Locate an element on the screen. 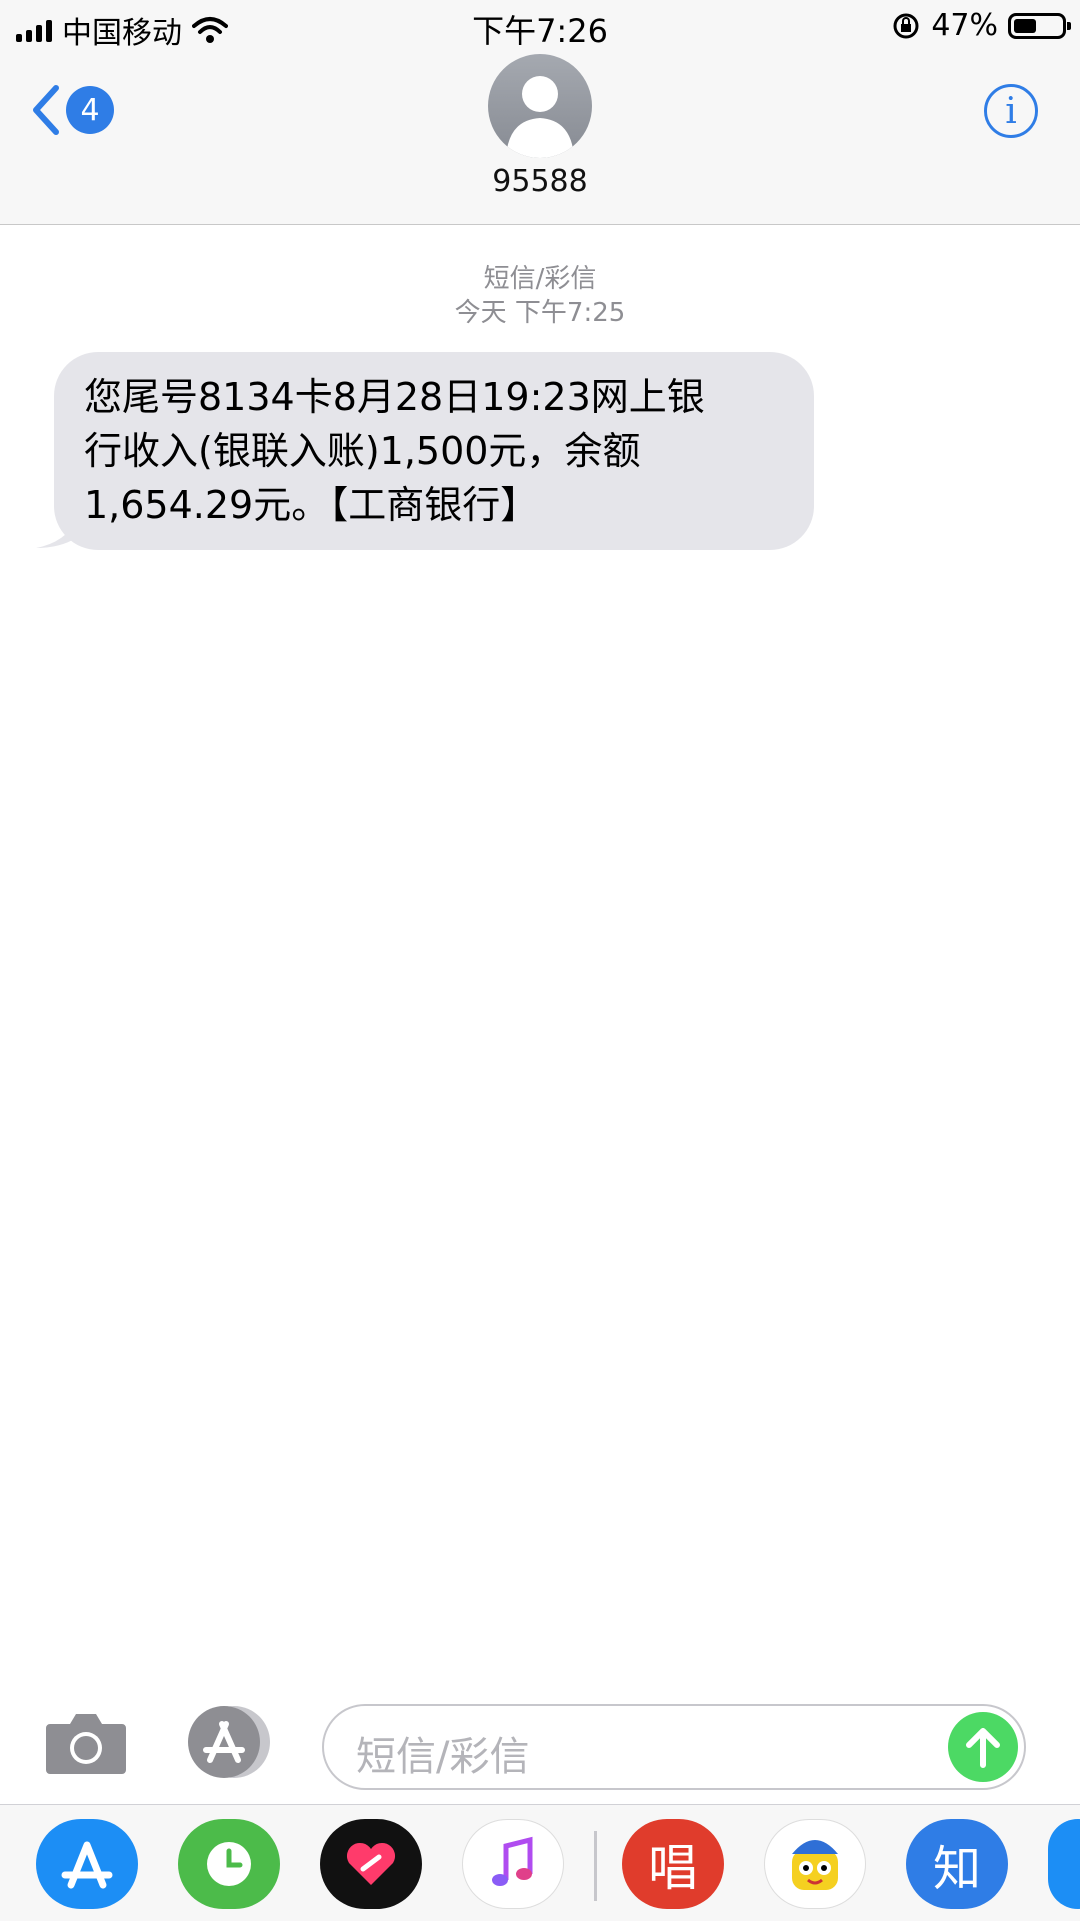 The image size is (1080, 1921). contact-avatar is located at coordinates (540, 106).